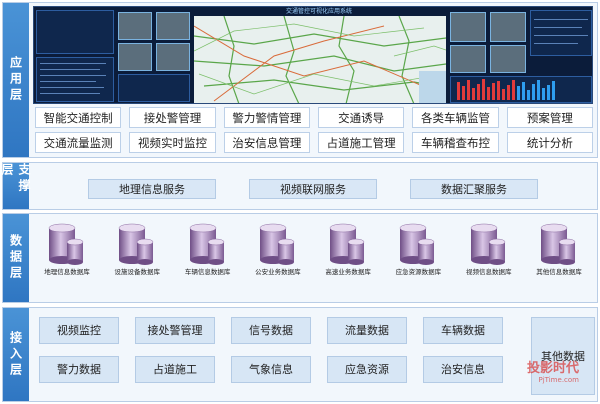 The height and width of the screenshot is (404, 600). Describe the element at coordinates (67, 272) in the screenshot. I see `database-label: 地理信息数据库` at that location.